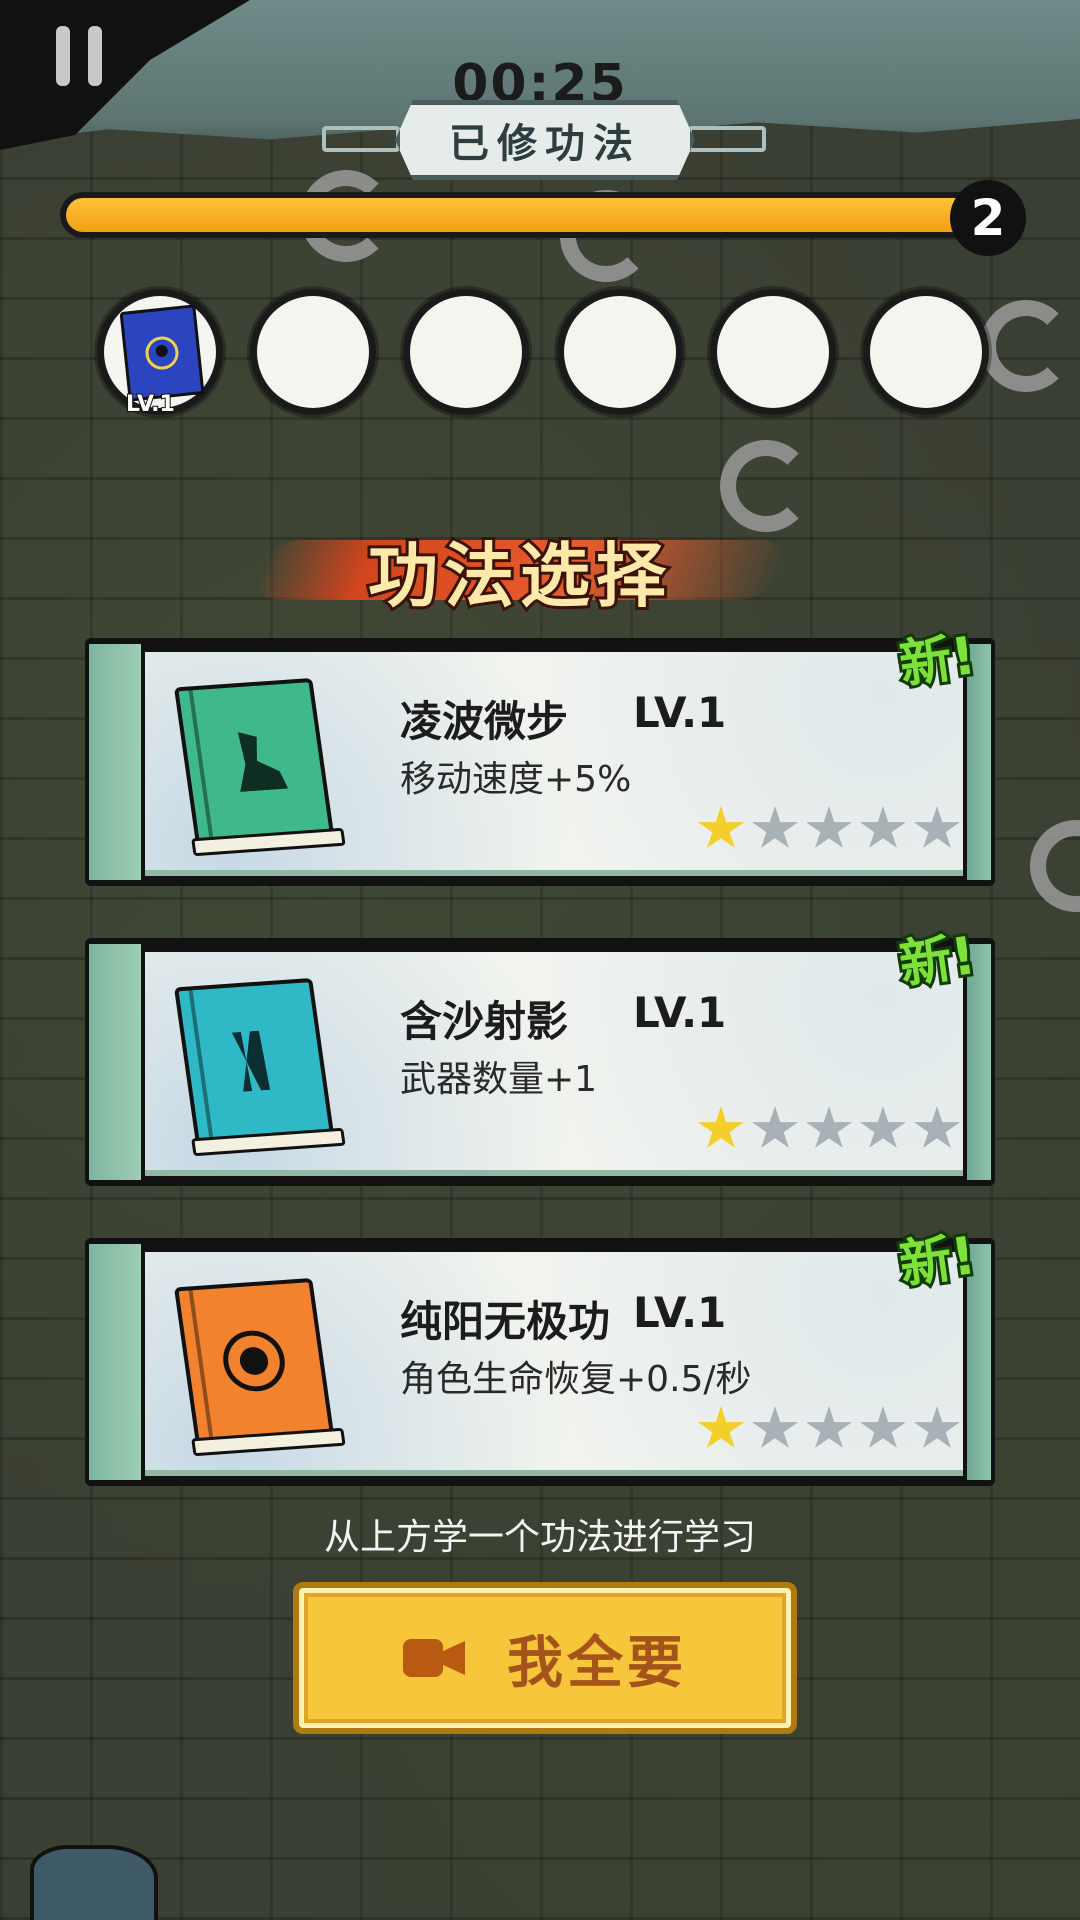 This screenshot has height=1920, width=1080. Describe the element at coordinates (361, 139) in the screenshot. I see `banner-ornament-left` at that location.